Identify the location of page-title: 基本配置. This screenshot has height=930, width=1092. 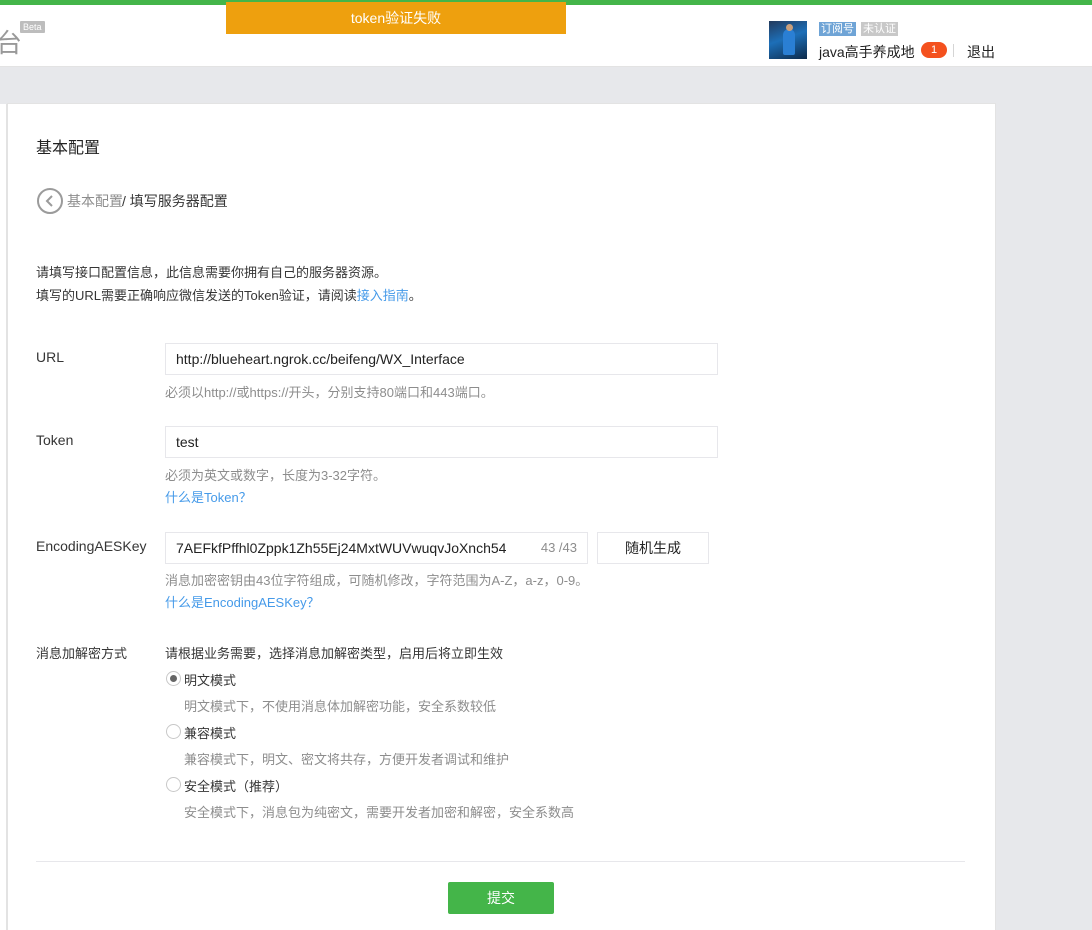
(68, 148).